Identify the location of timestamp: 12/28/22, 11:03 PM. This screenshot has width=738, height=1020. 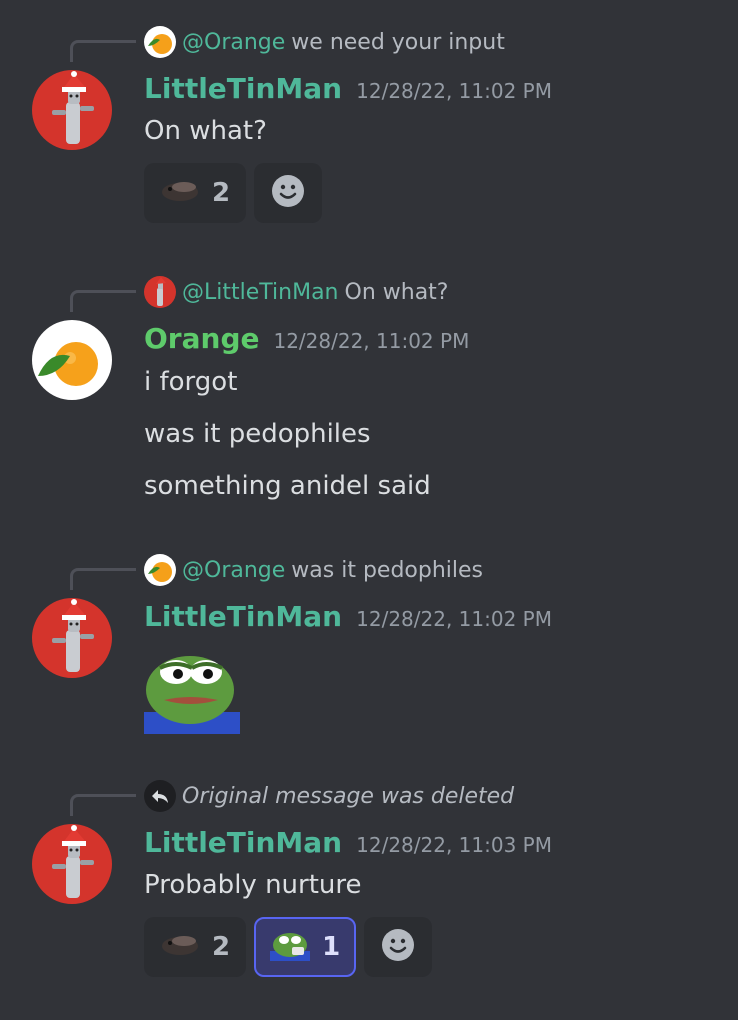
(454, 845).